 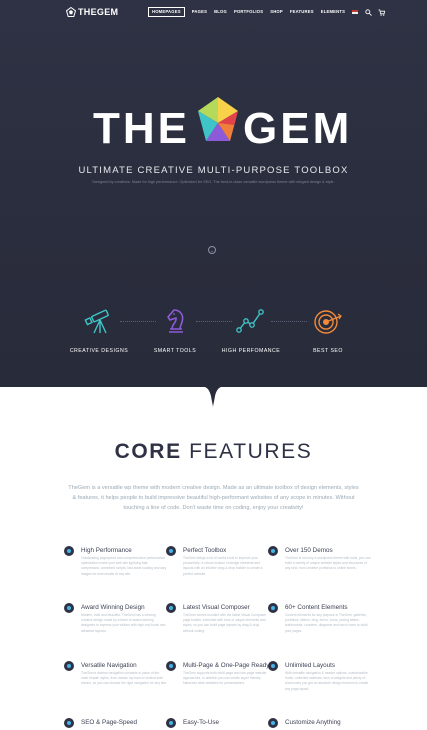 I want to click on scroll-down-button: ⌄, so click(x=212, y=250).